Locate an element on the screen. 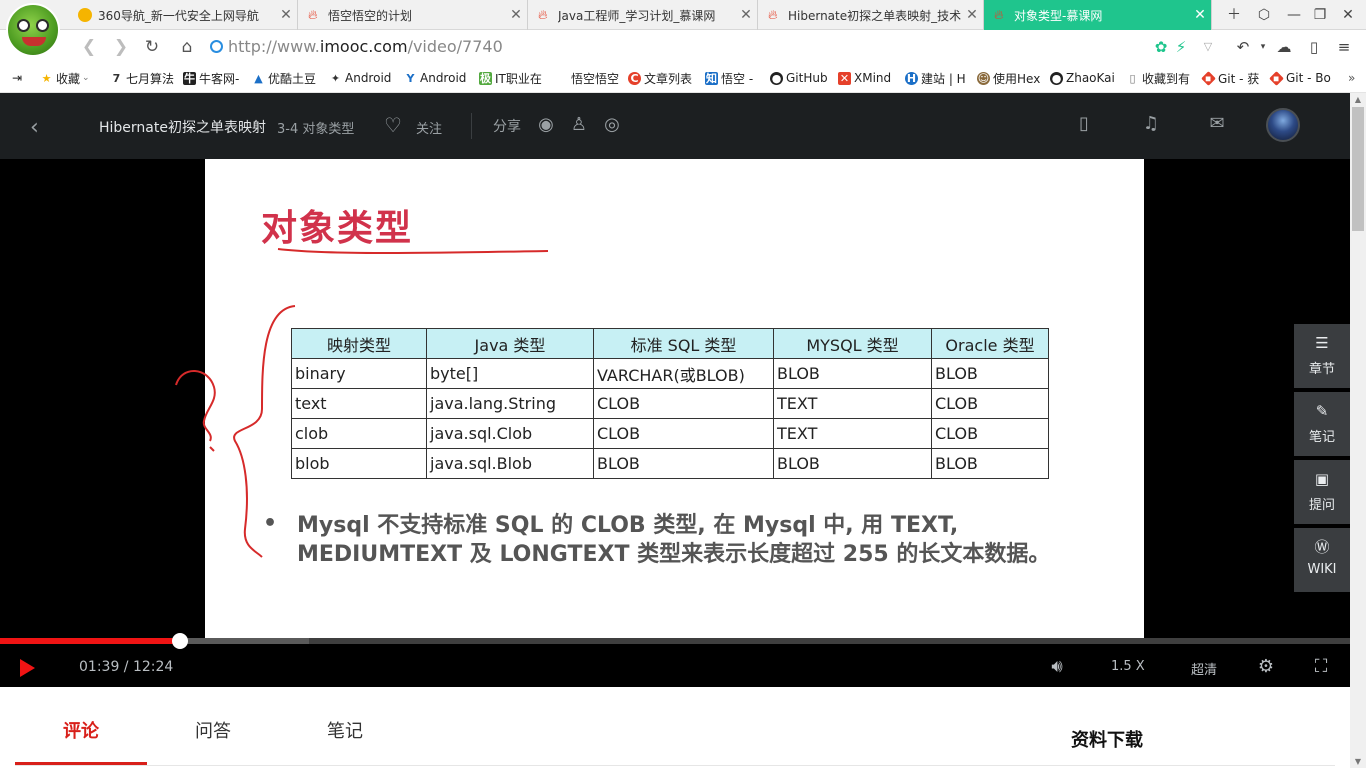 The image size is (1366, 768). minimize-icon: — is located at coordinates (1294, 15).